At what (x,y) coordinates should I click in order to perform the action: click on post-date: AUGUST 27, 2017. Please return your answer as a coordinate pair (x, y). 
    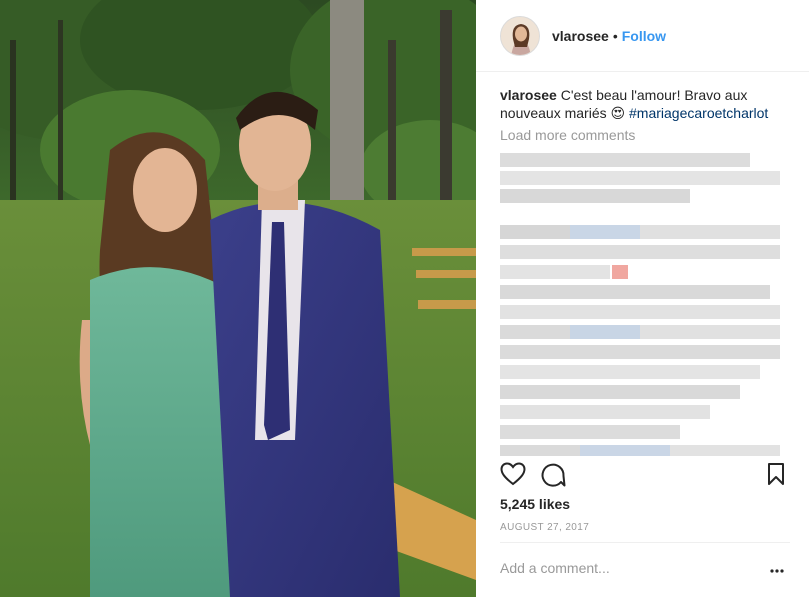
    Looking at the image, I should click on (545, 527).